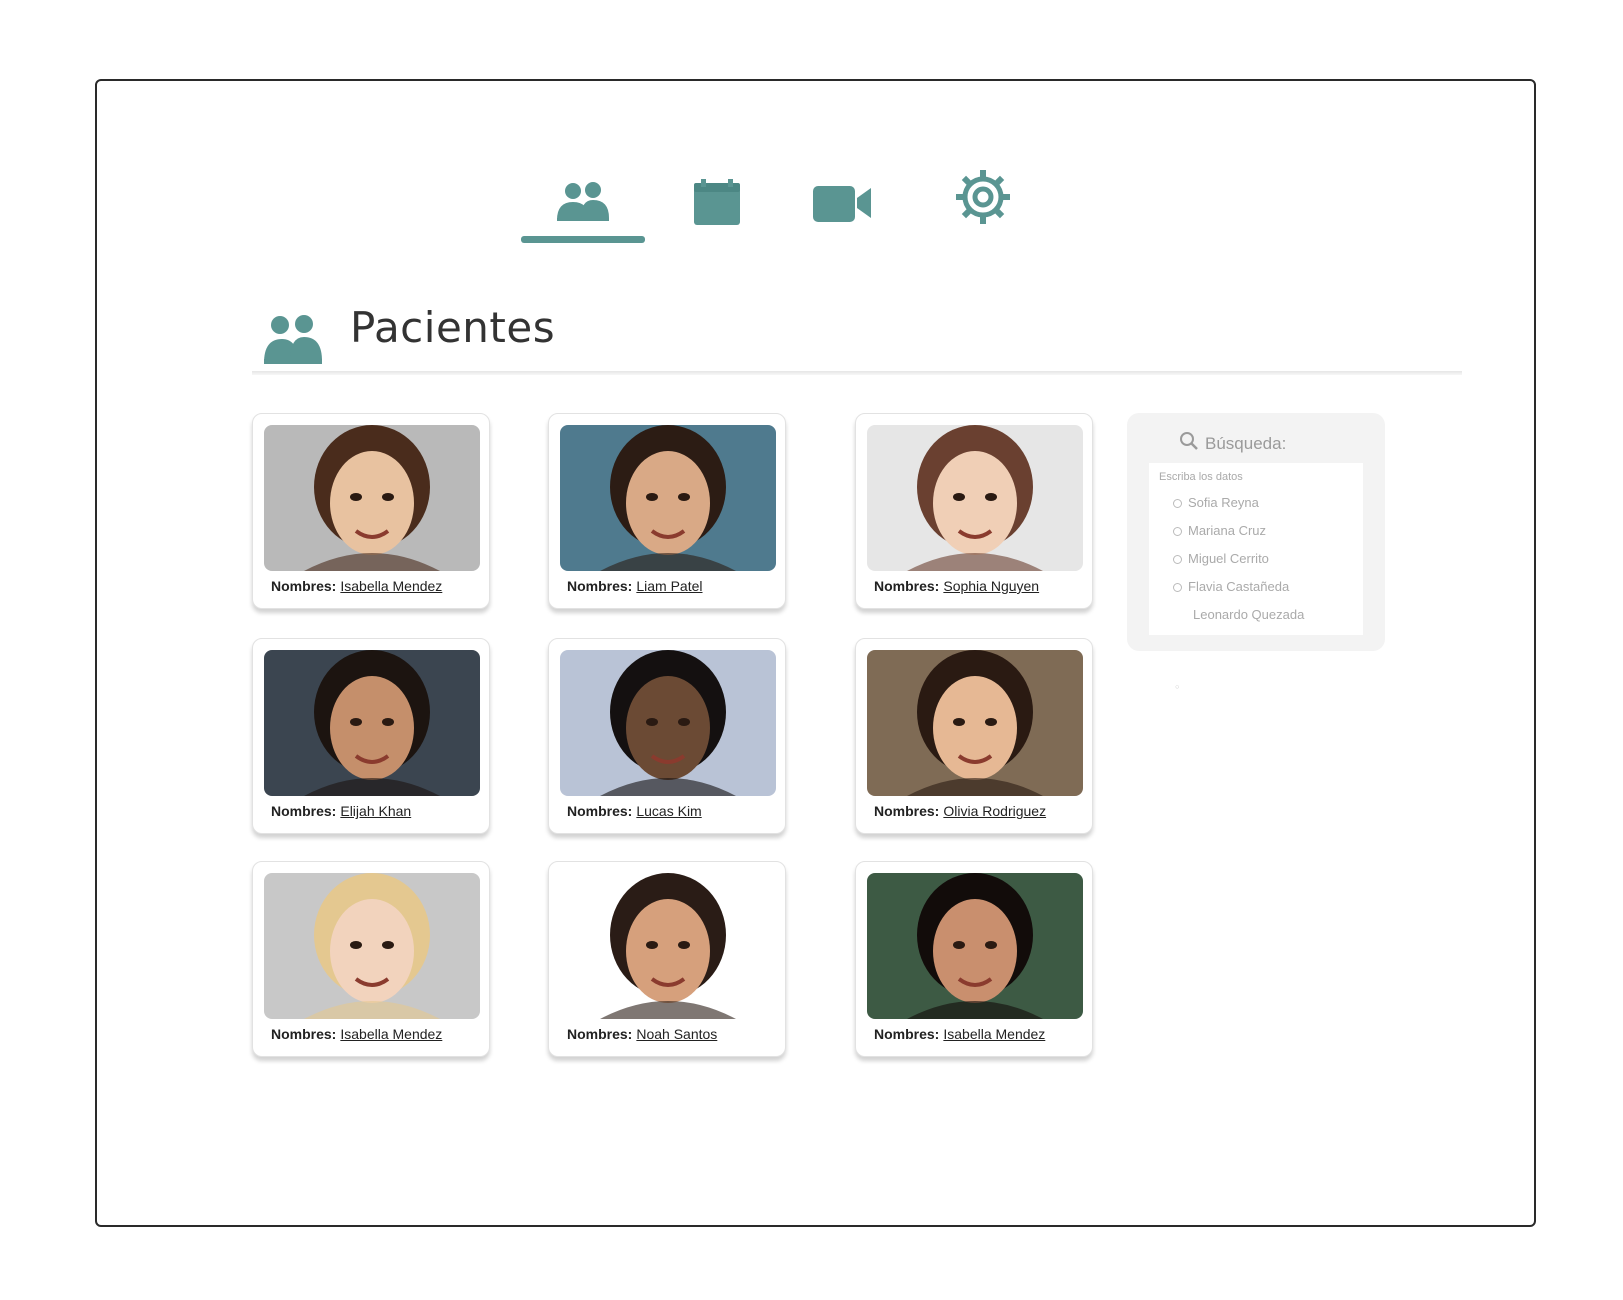  Describe the element at coordinates (372, 946) in the screenshot. I see `blonde-woman-avatar` at that location.